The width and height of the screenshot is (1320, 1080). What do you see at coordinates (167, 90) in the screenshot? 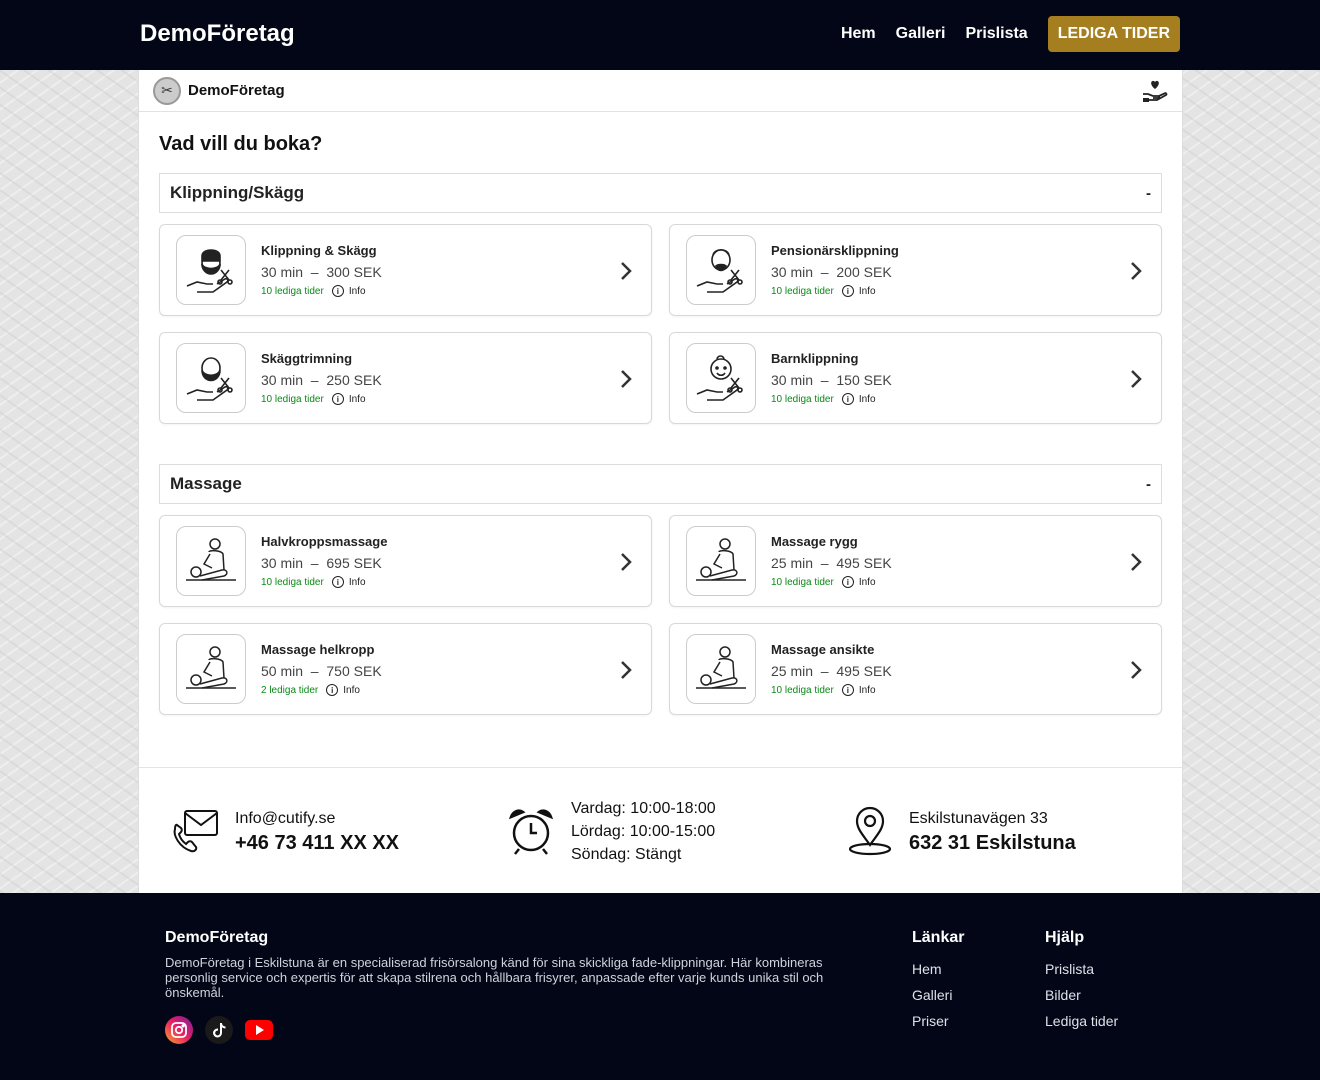
I see `scissors-logo-icon: ✂` at bounding box center [167, 90].